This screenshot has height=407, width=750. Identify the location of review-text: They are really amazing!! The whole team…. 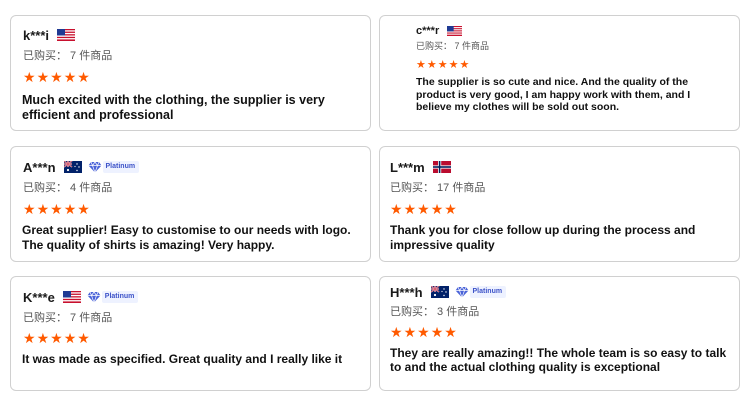
(558, 360).